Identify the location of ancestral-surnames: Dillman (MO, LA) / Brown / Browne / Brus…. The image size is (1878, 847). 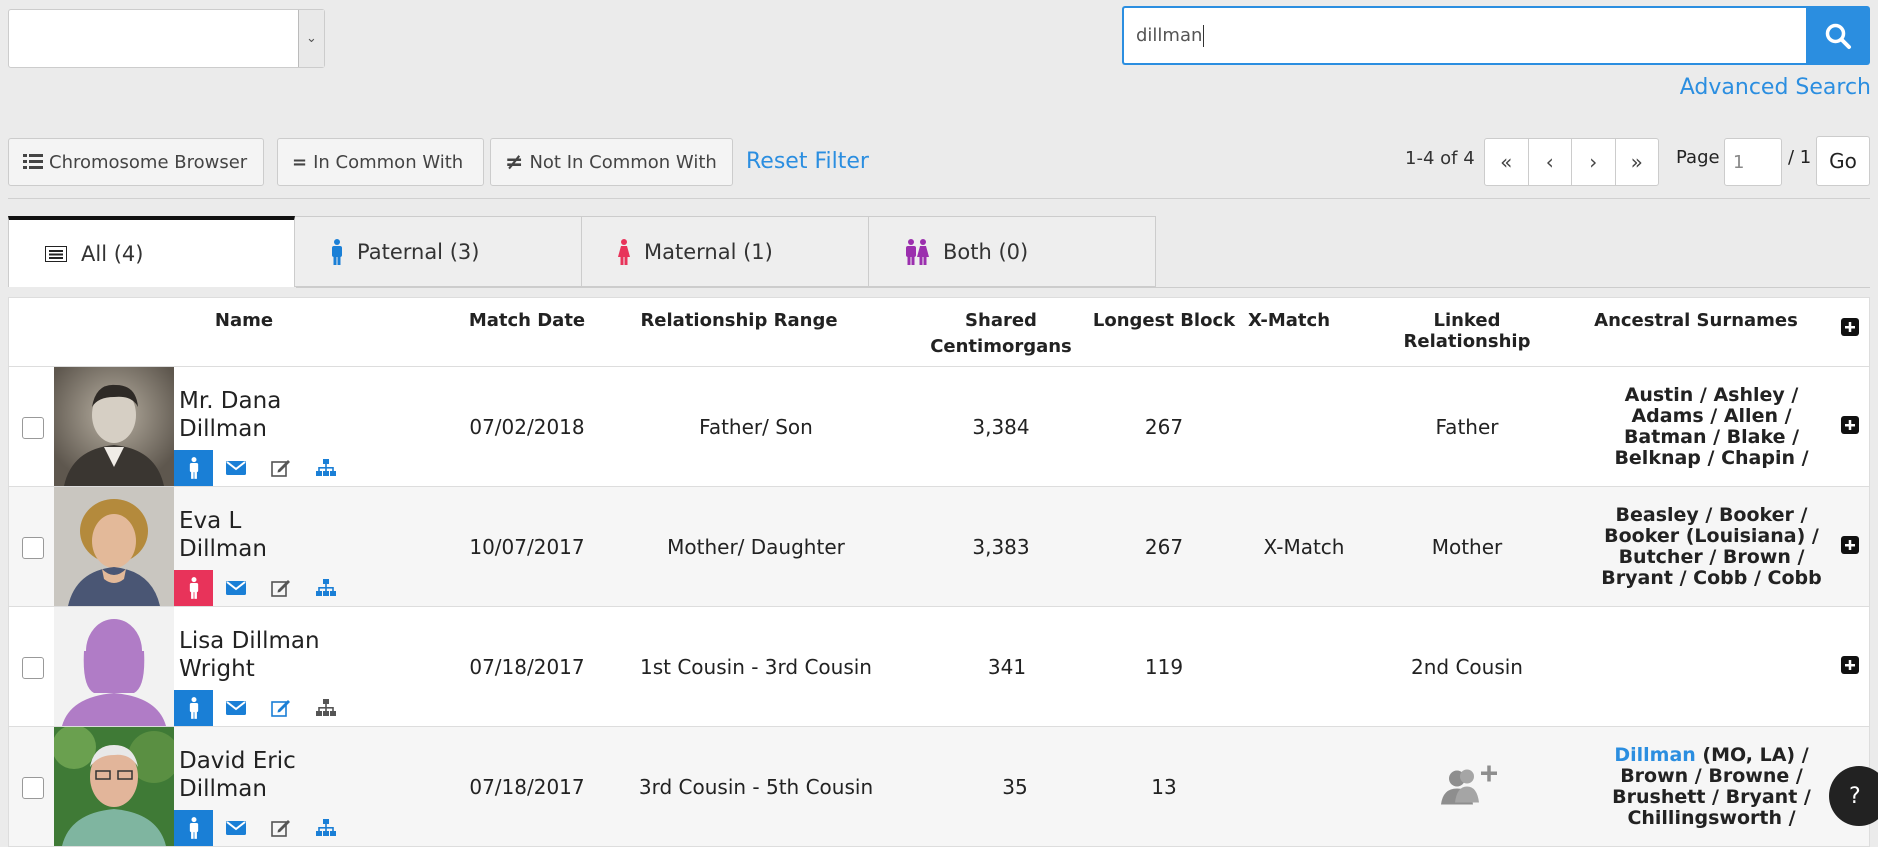
(1711, 786).